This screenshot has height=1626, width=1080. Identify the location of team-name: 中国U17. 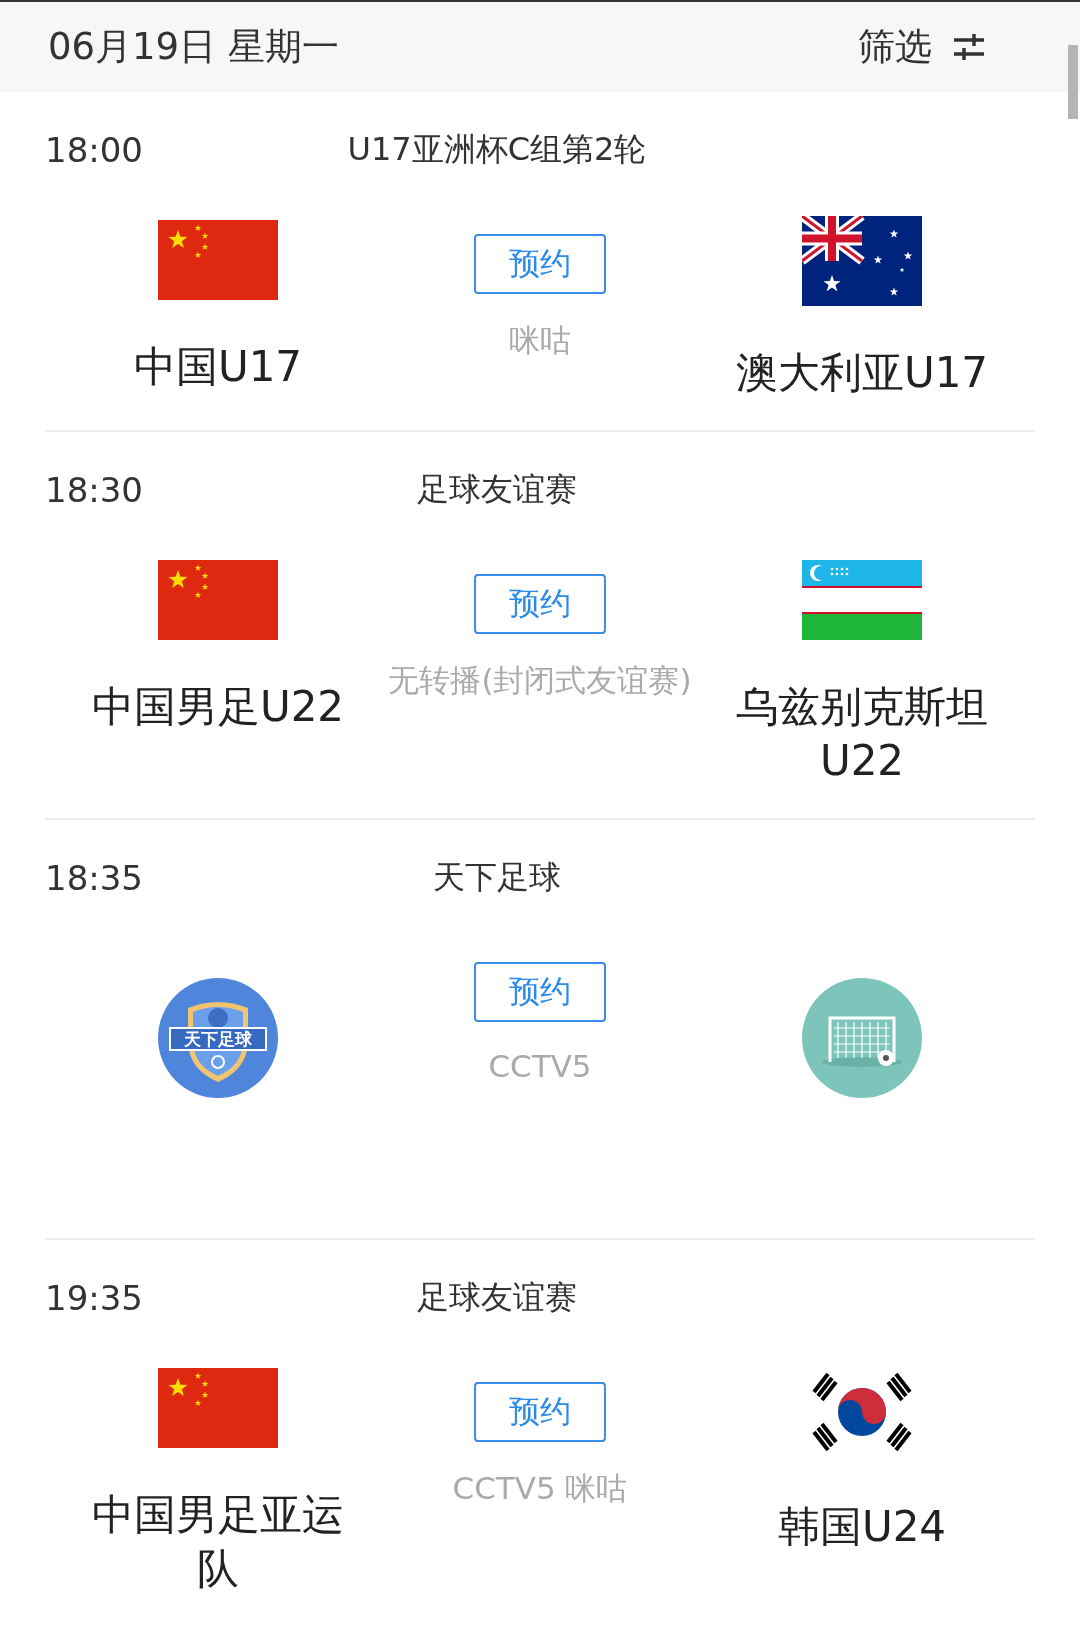
(218, 367).